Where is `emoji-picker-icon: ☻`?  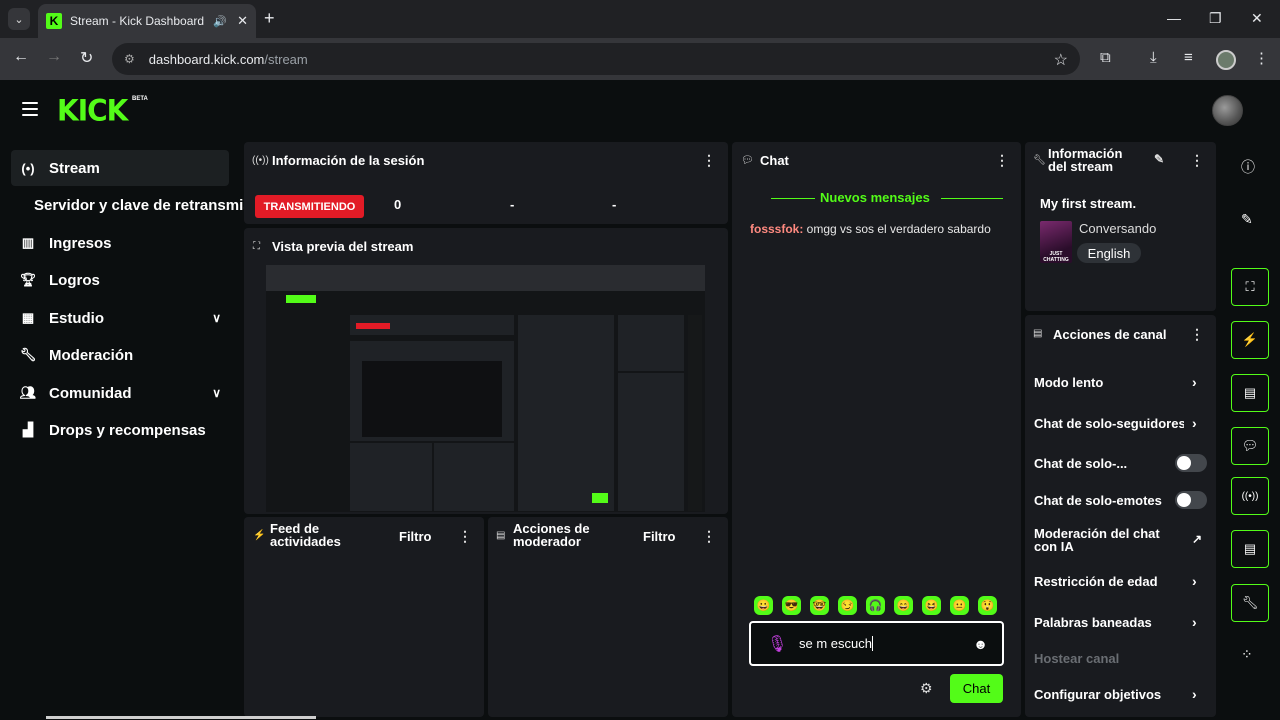
emoji-picker-icon: ☻ is located at coordinates (980, 644).